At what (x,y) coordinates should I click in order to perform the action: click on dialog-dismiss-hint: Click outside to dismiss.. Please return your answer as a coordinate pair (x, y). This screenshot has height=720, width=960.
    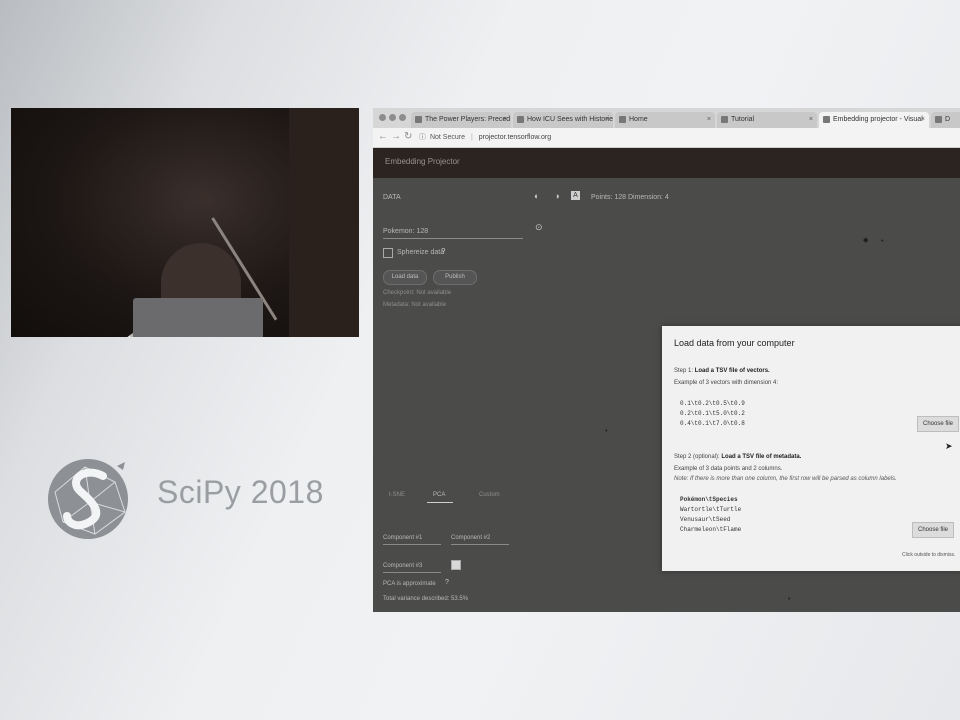
    Looking at the image, I should click on (929, 555).